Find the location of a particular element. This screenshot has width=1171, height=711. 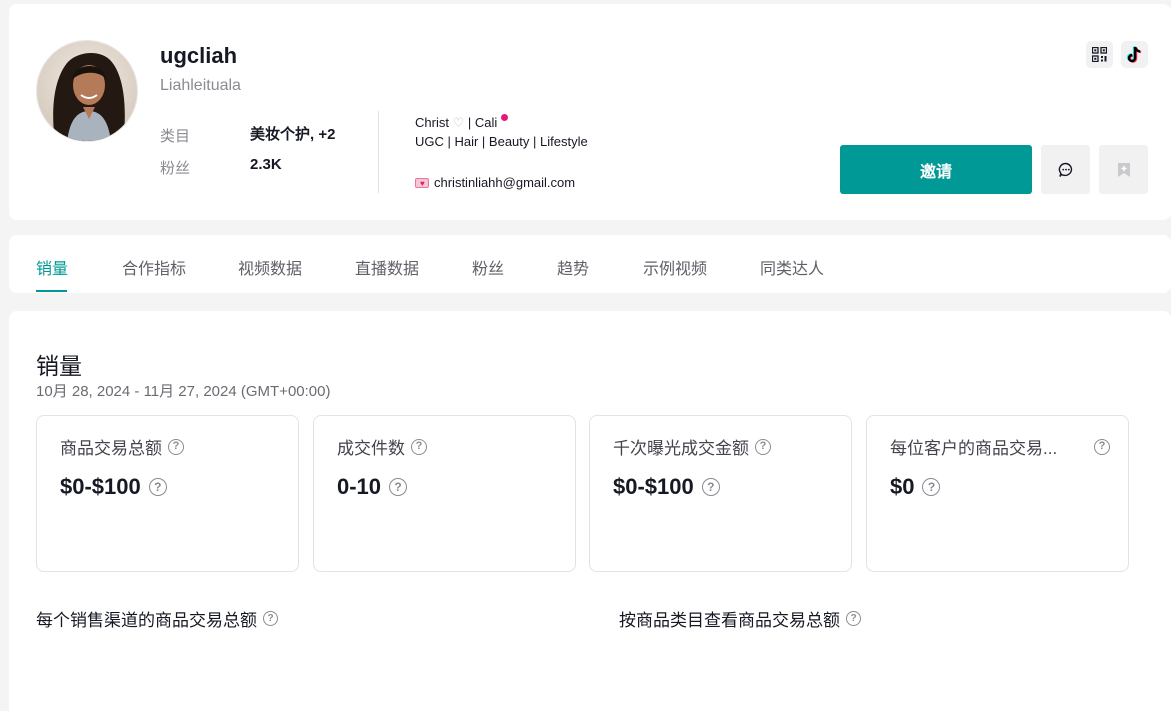

save-button is located at coordinates (1123, 169).